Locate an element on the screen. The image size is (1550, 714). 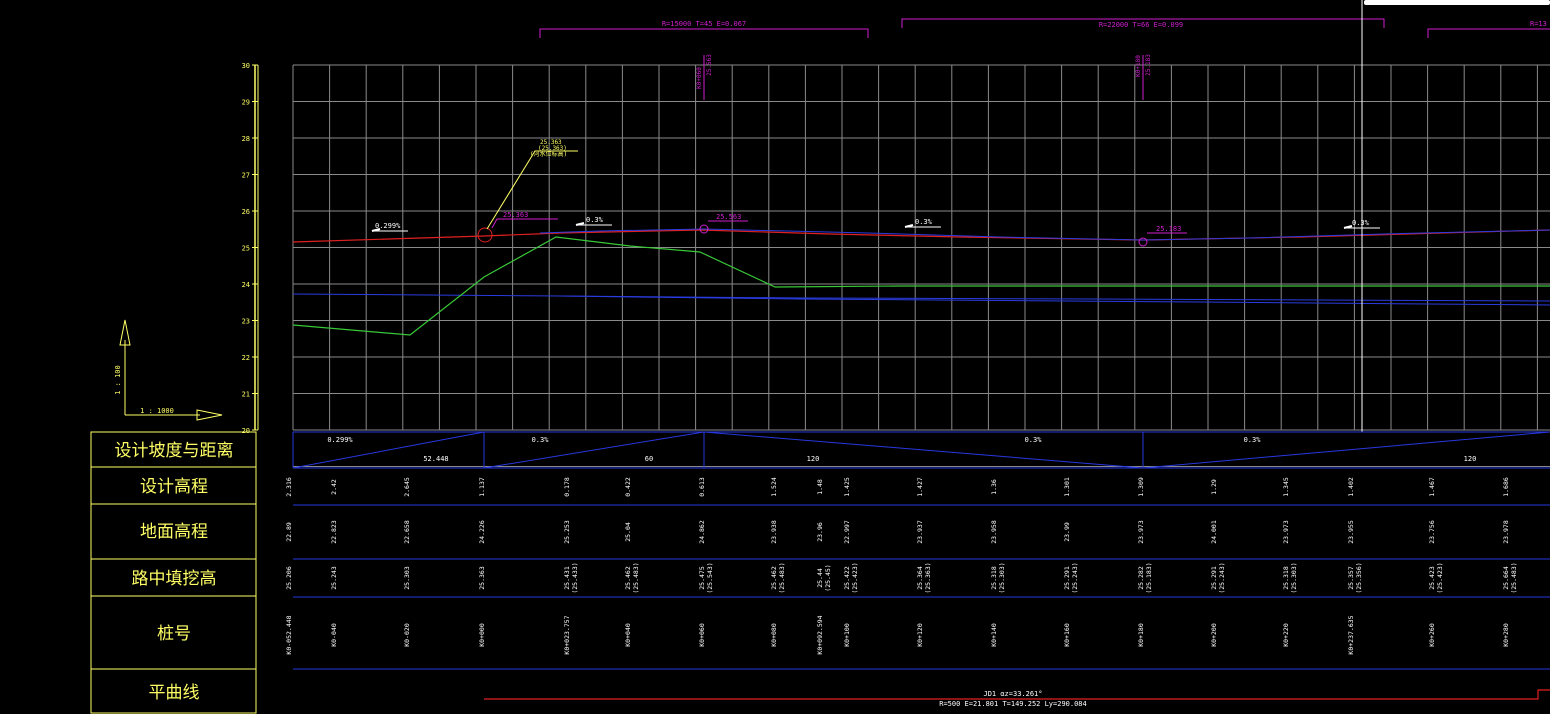
cell-r1: 1.36 is located at coordinates (994, 487).